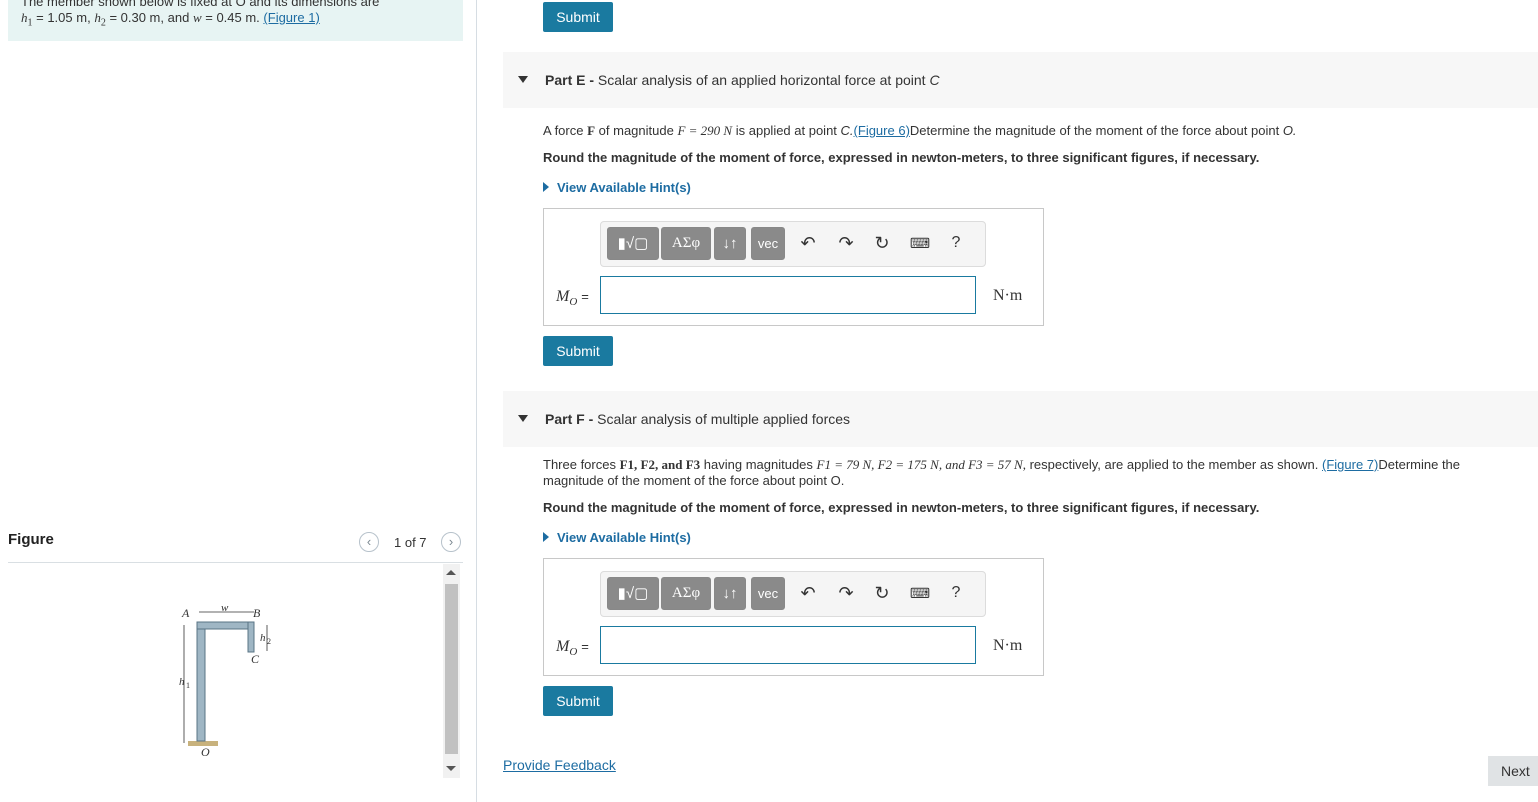  Describe the element at coordinates (451, 572) in the screenshot. I see `scroll-up-icon` at that location.